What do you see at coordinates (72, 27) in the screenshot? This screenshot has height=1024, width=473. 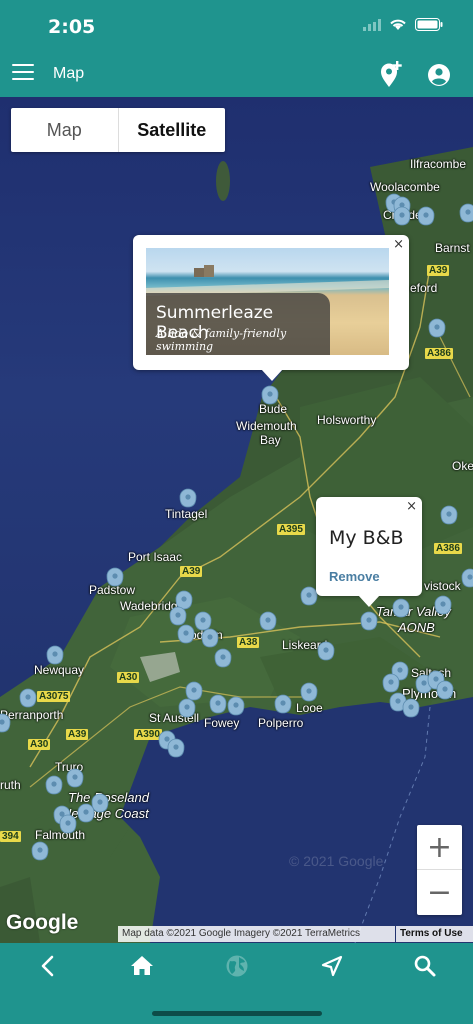 I see `status-time: 2:05` at bounding box center [72, 27].